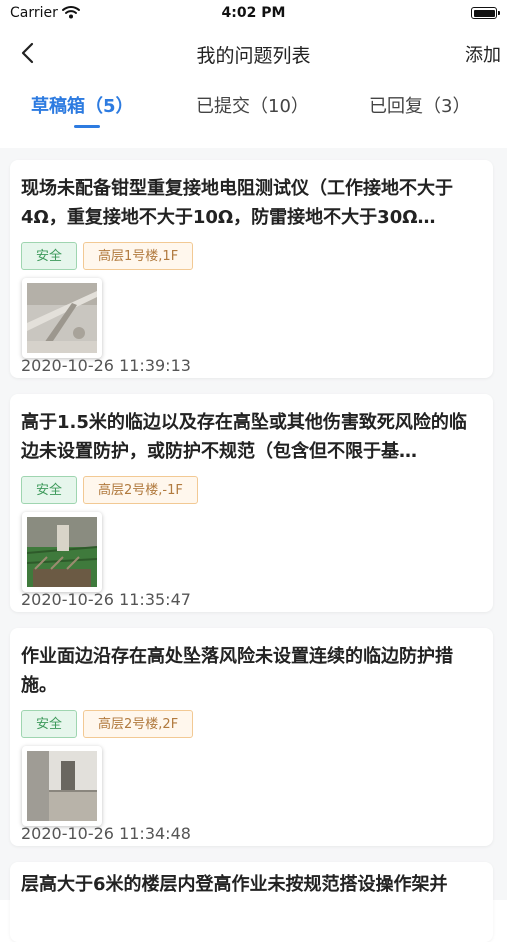 Image resolution: width=507 pixels, height=942 pixels. I want to click on issue-tags: 安全 高层2号楼,-1F, so click(112, 490).